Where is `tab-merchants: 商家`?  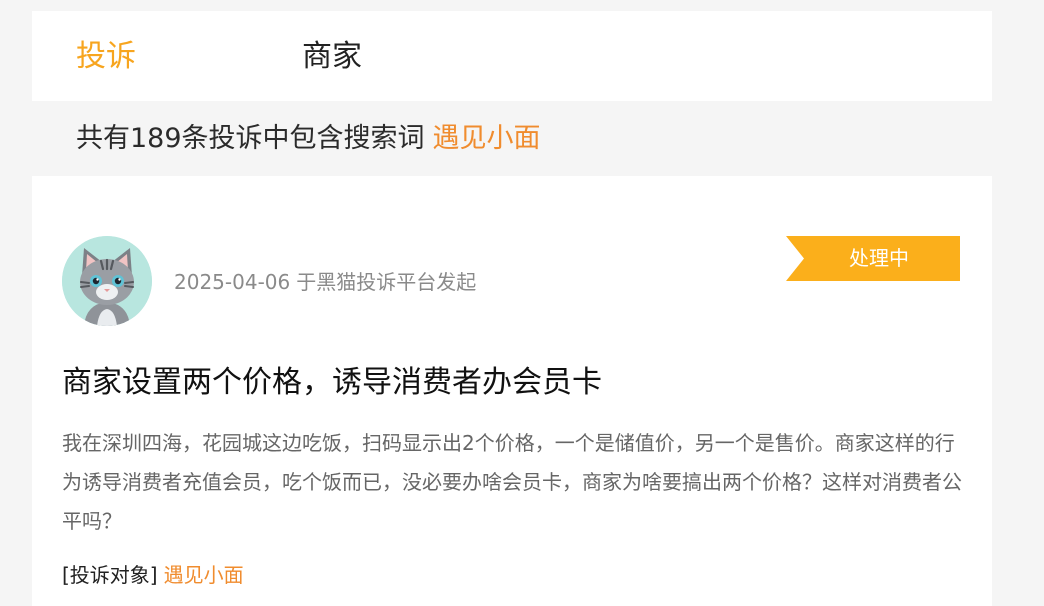
tab-merchants: 商家 is located at coordinates (332, 57).